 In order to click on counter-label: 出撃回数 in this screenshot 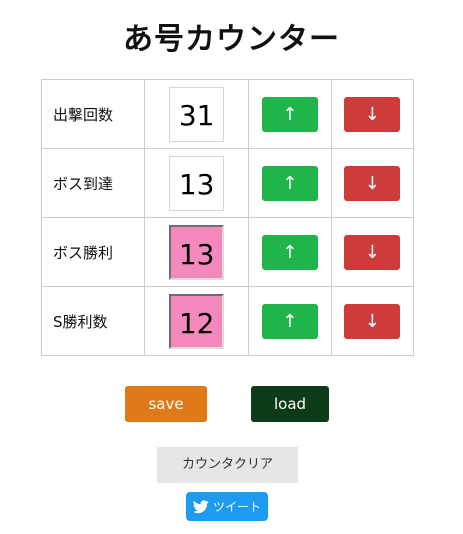, I will do `click(93, 114)`.